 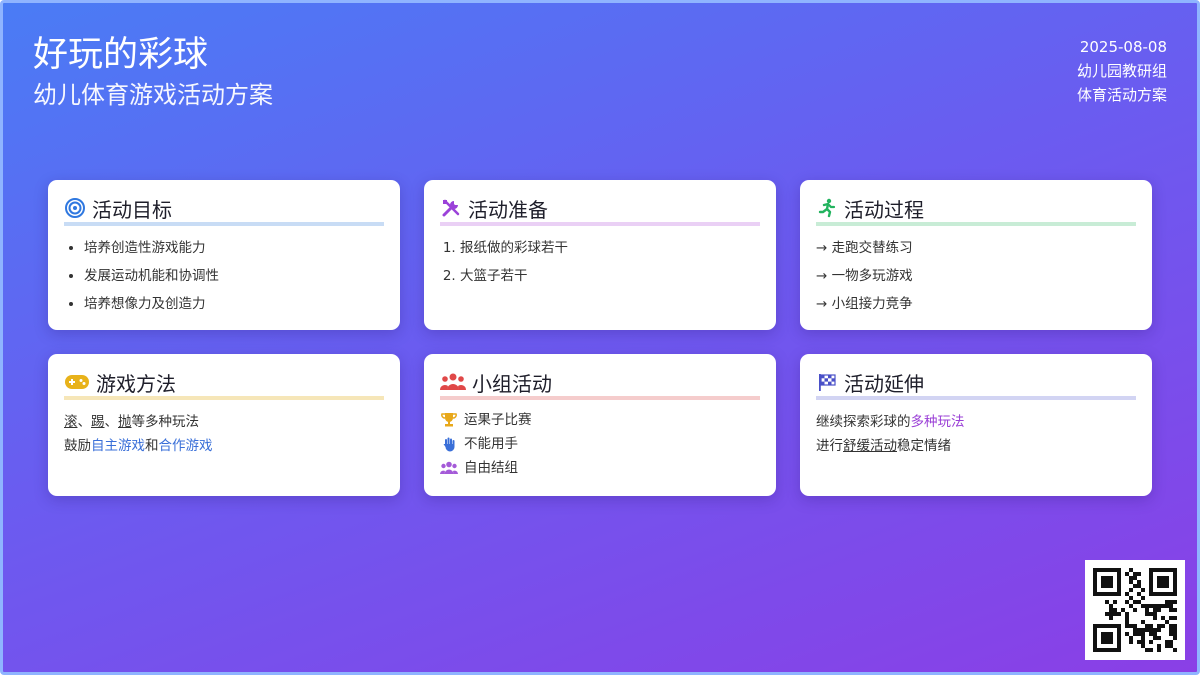 What do you see at coordinates (132, 209) in the screenshot?
I see `card-title: 活动目标` at bounding box center [132, 209].